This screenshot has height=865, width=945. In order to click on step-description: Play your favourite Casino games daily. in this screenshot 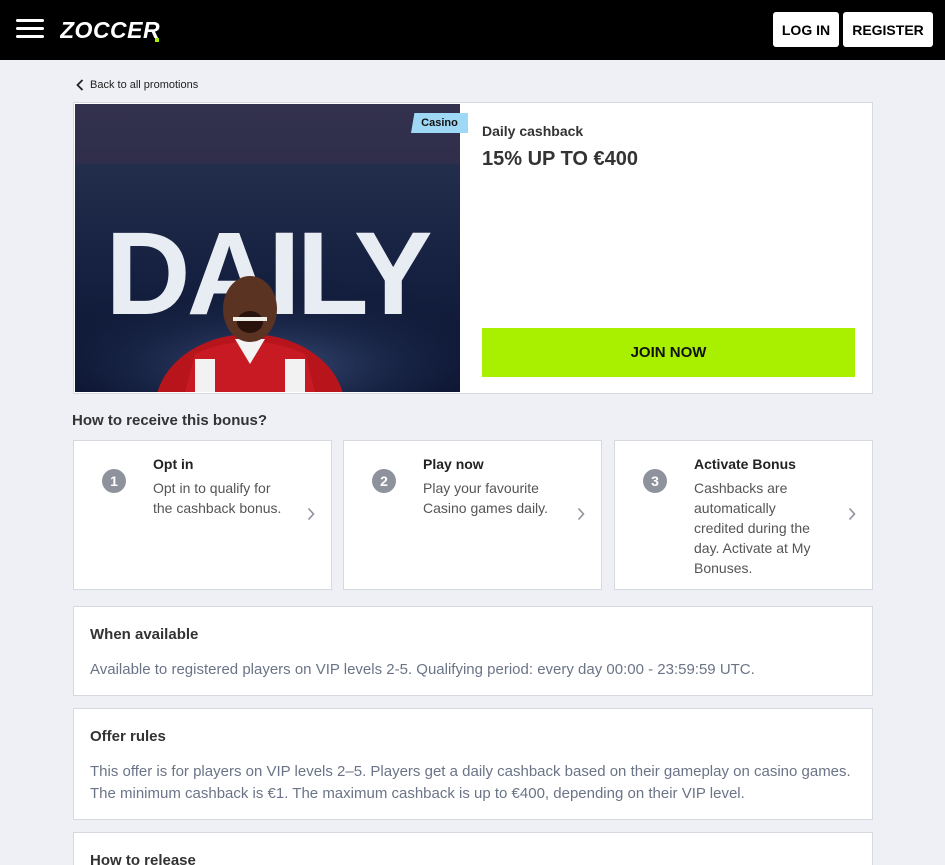, I will do `click(486, 498)`.